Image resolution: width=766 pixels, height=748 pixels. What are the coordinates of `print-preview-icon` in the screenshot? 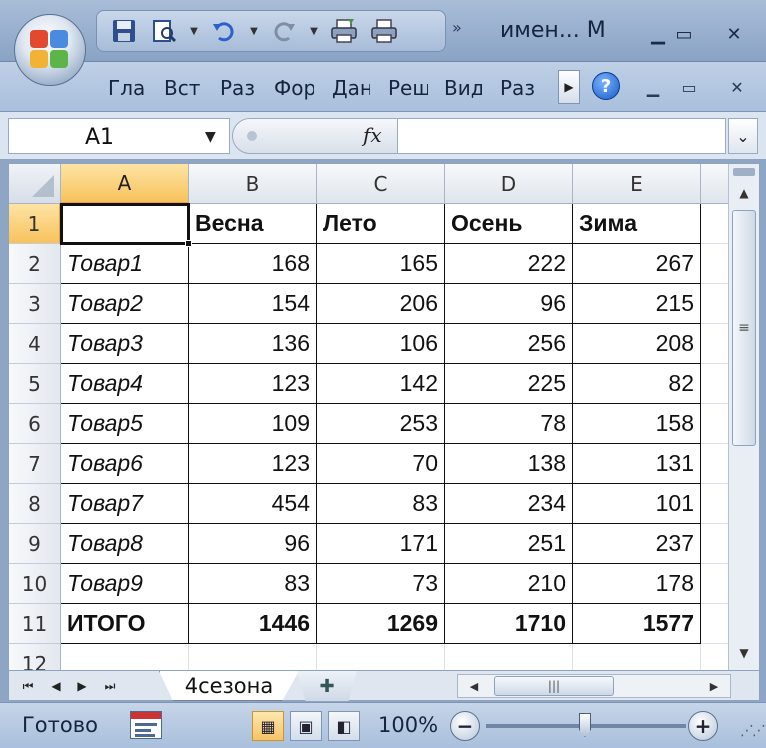 It's located at (164, 31).